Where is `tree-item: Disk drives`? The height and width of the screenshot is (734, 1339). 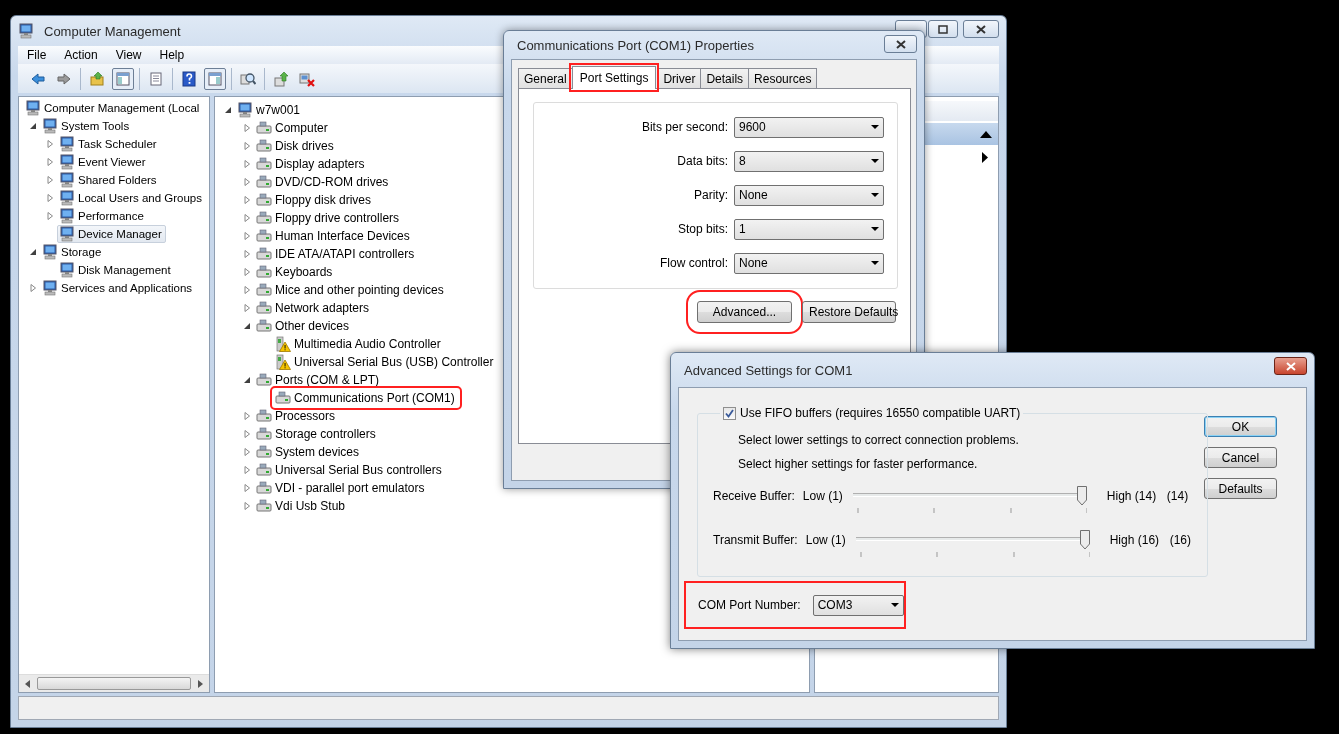 tree-item: Disk drives is located at coordinates (296, 146).